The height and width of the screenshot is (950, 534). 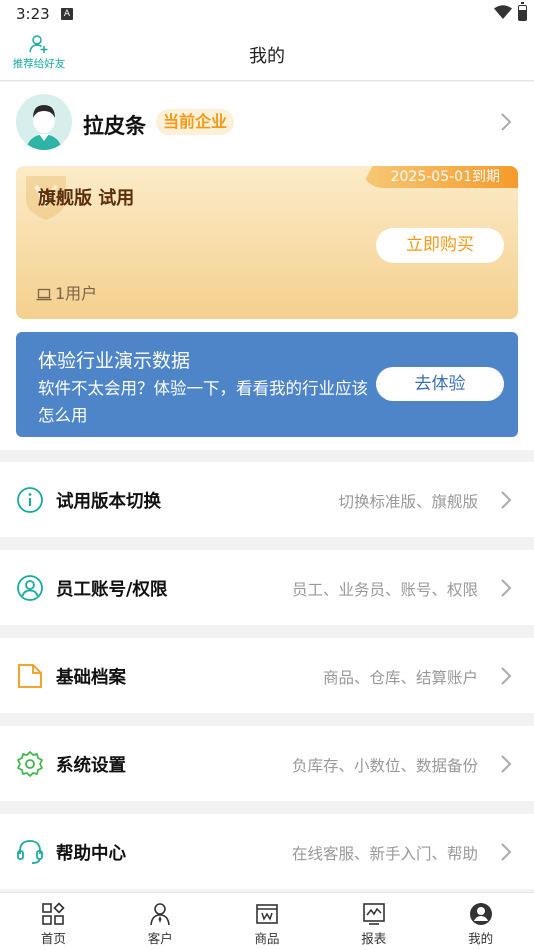 I want to click on expiry-tag: 2025-05-01到期, so click(x=439, y=177).